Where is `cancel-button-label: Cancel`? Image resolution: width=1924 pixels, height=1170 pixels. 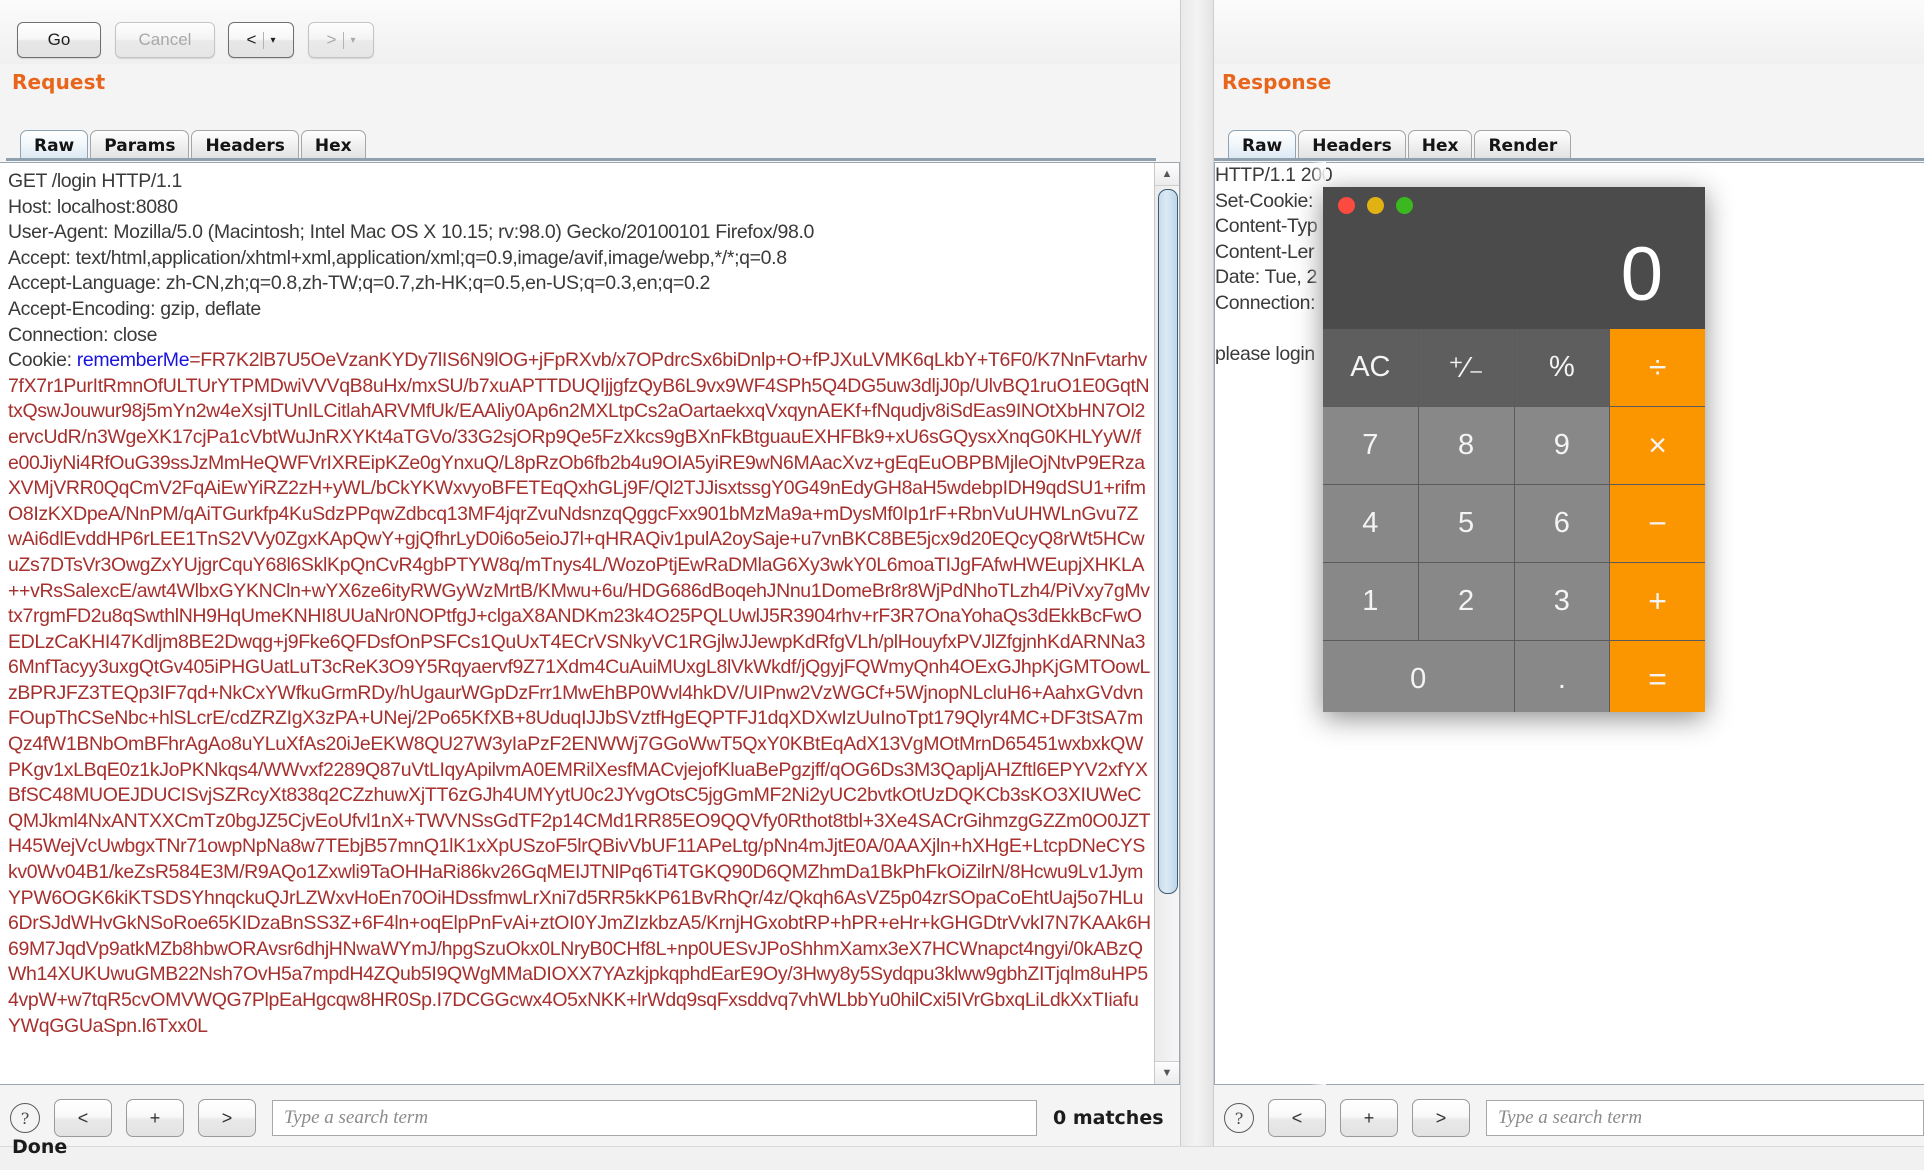
cancel-button-label: Cancel is located at coordinates (165, 39).